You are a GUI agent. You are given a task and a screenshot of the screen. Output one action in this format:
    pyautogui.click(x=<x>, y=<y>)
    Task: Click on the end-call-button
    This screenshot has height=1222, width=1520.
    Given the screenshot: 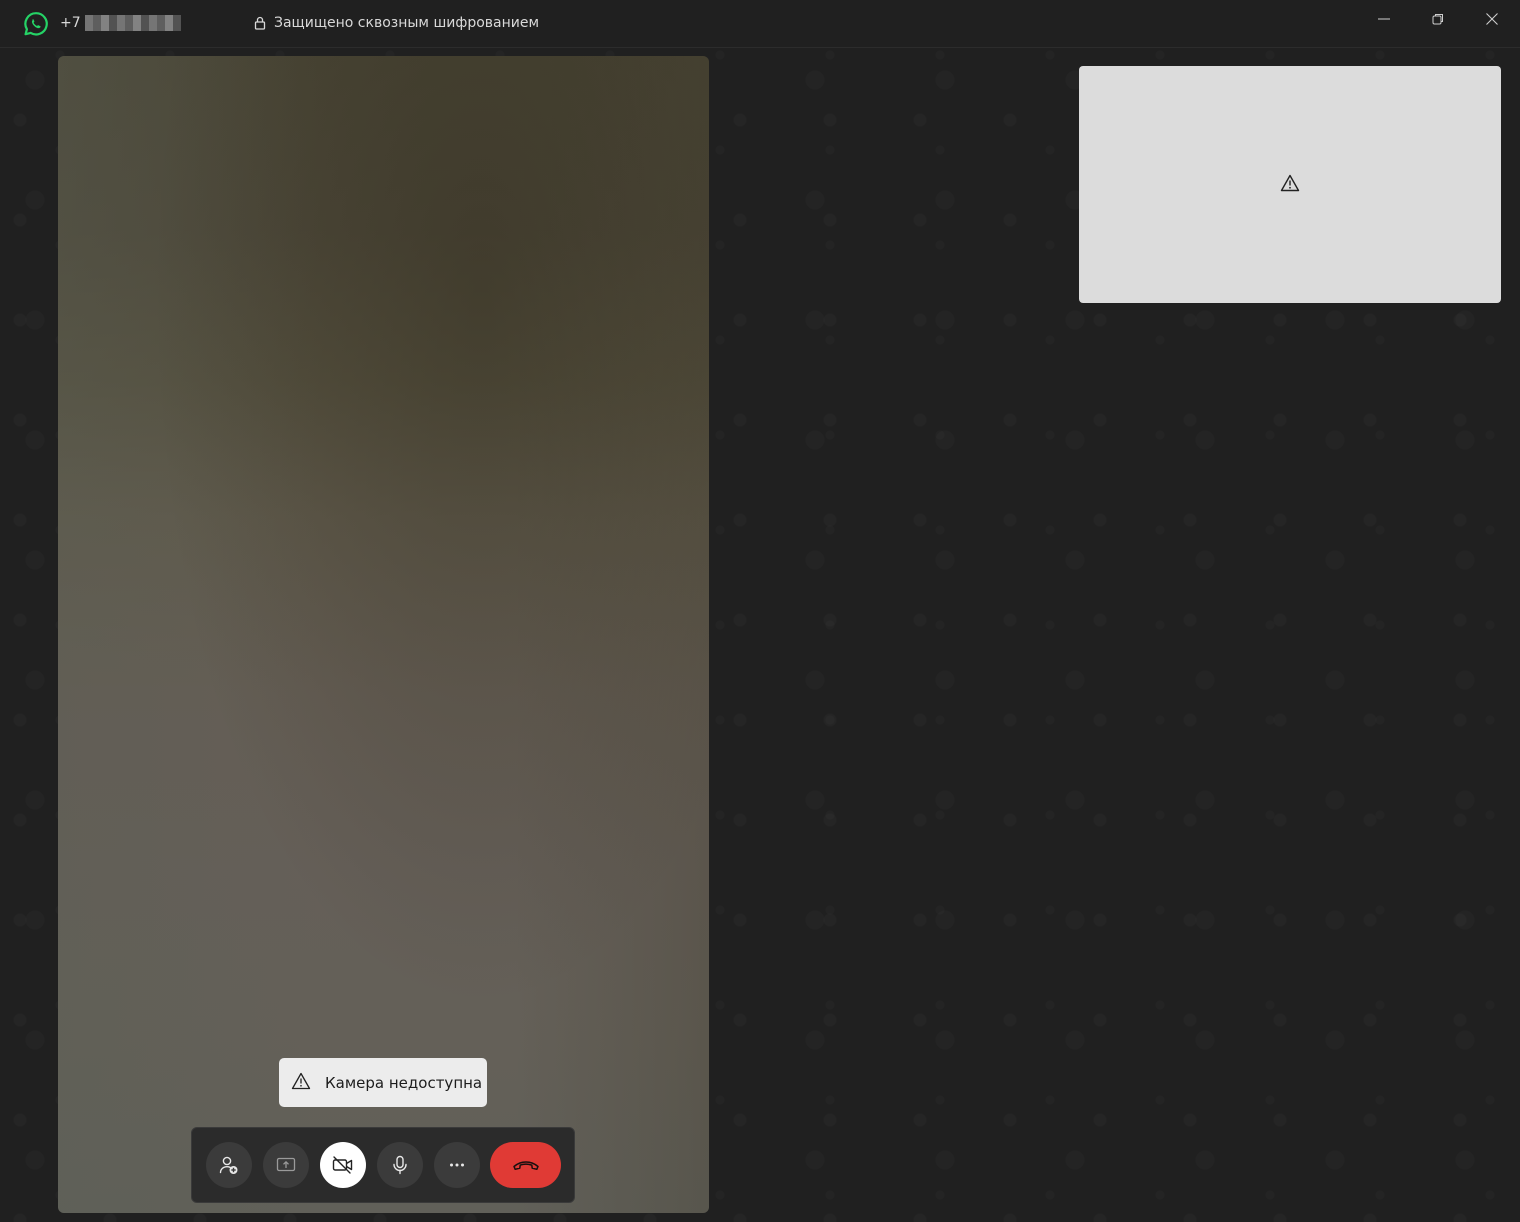 What is the action you would take?
    pyautogui.click(x=525, y=1165)
    